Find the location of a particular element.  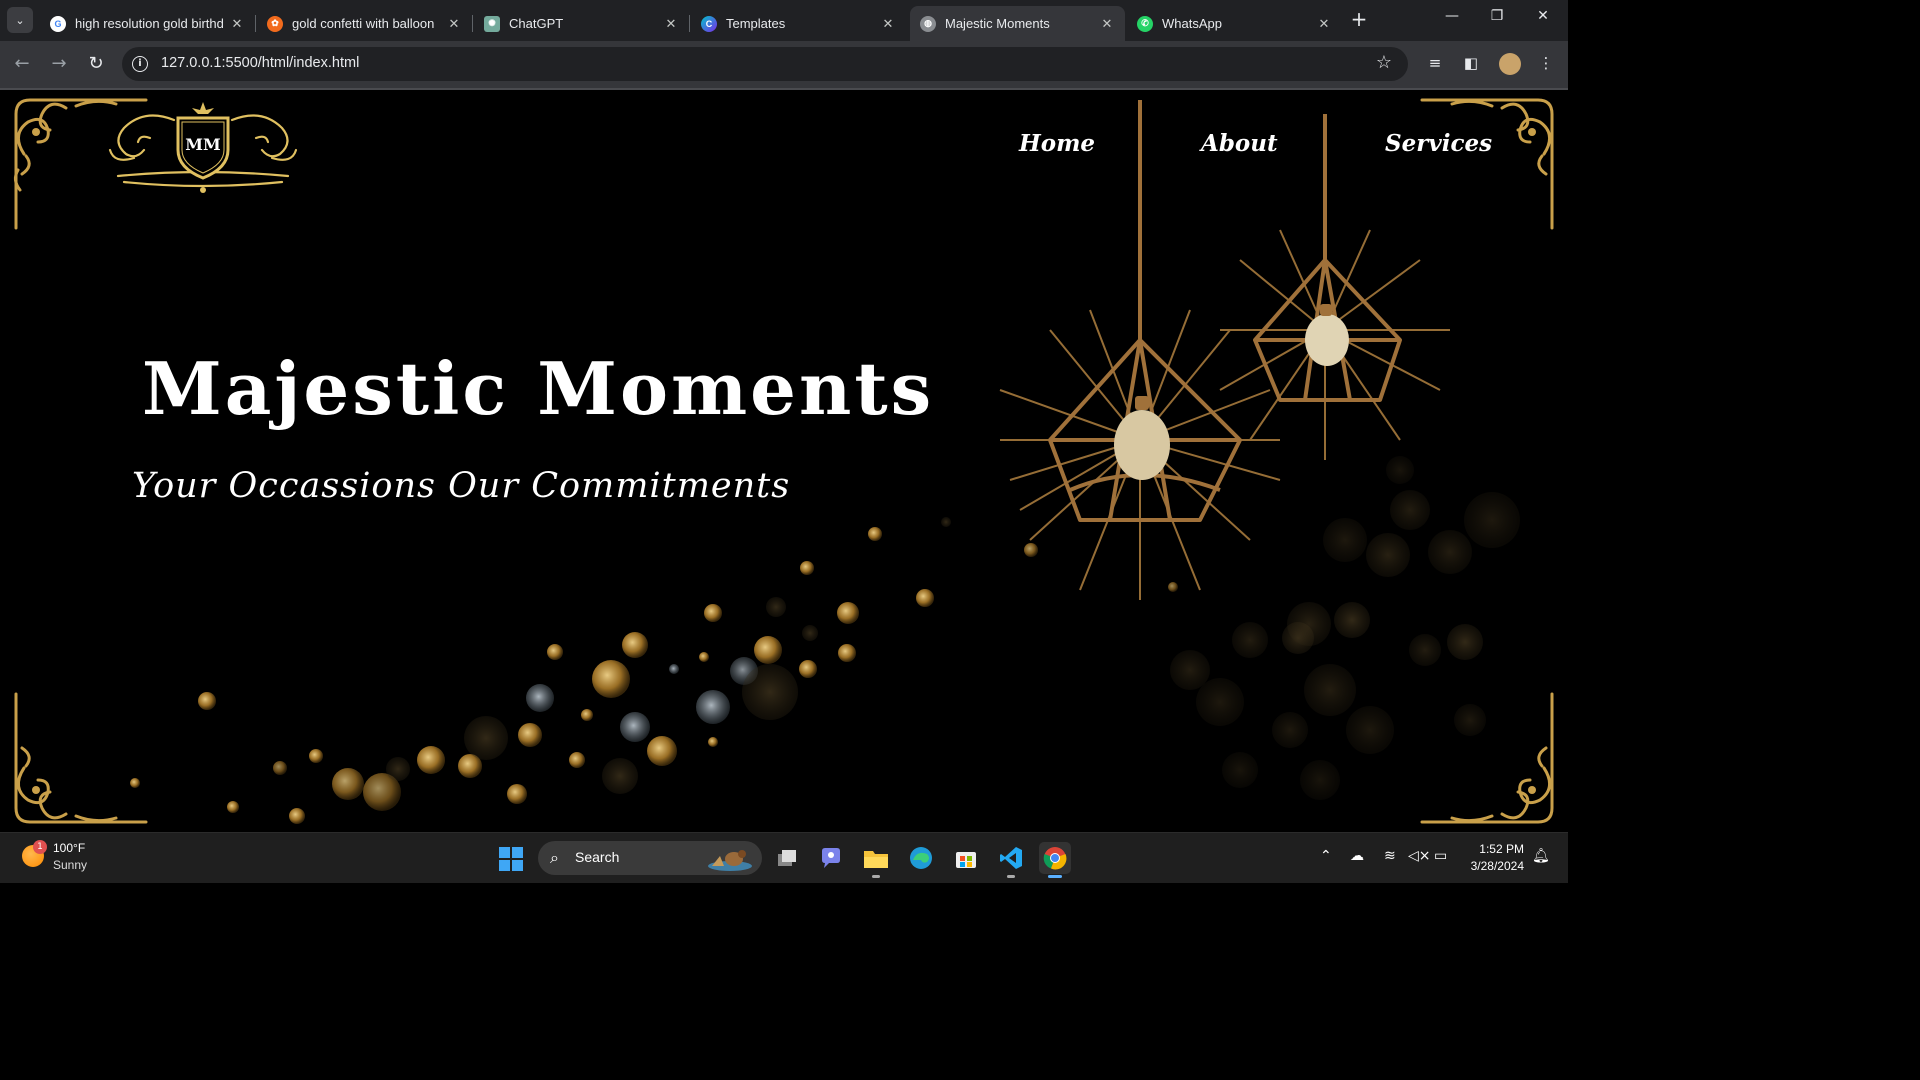

teams-chat-icon is located at coordinates (831, 858).